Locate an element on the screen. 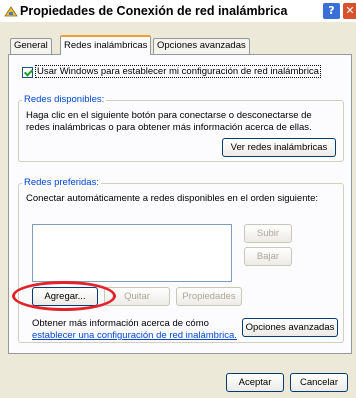  move-up-button: Subir is located at coordinates (268, 233).